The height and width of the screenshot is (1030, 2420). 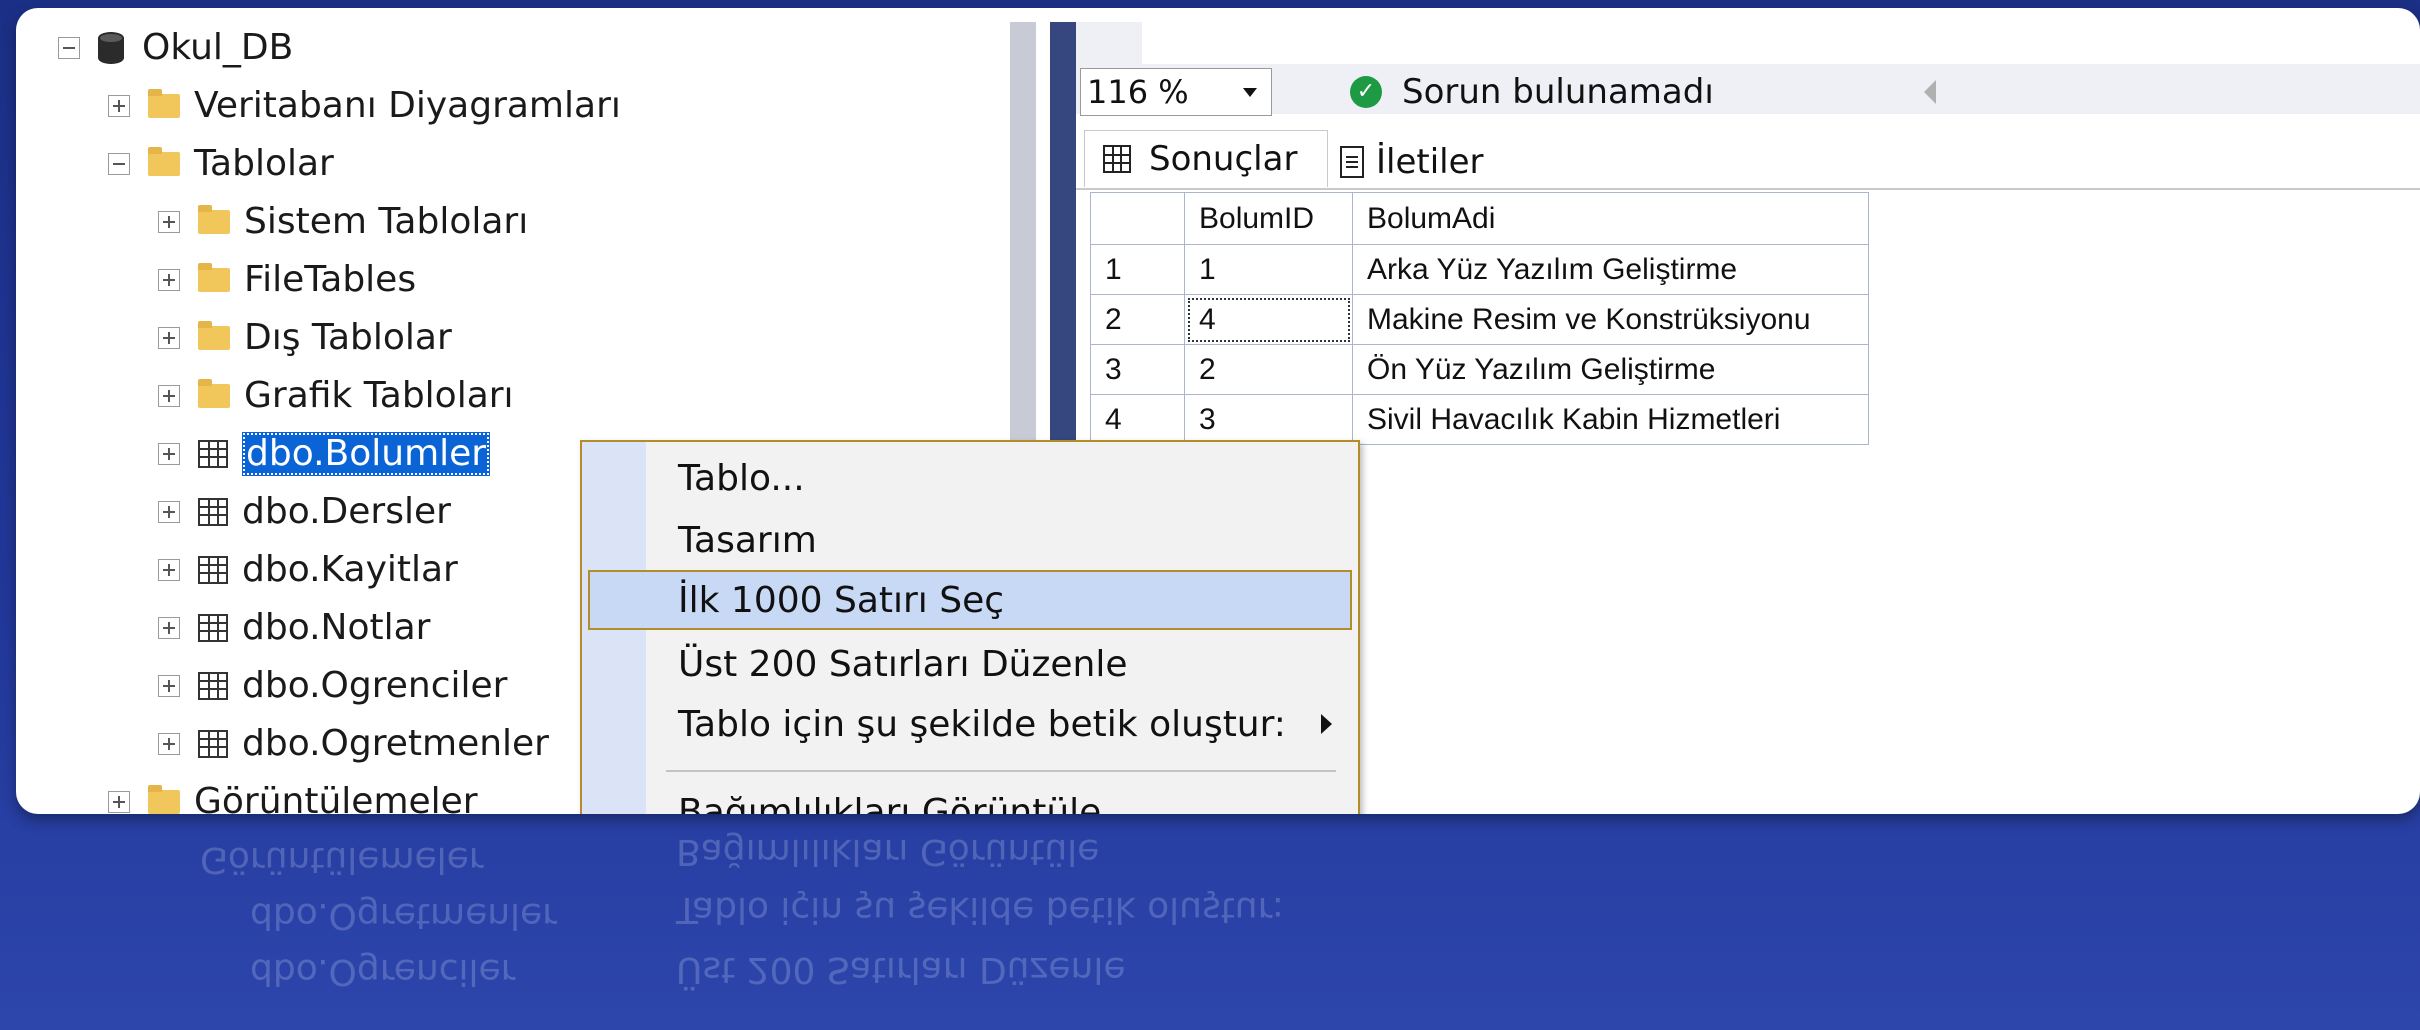 I want to click on reflection-text: Bağımlılıkları Görüntüle, so click(x=888, y=851).